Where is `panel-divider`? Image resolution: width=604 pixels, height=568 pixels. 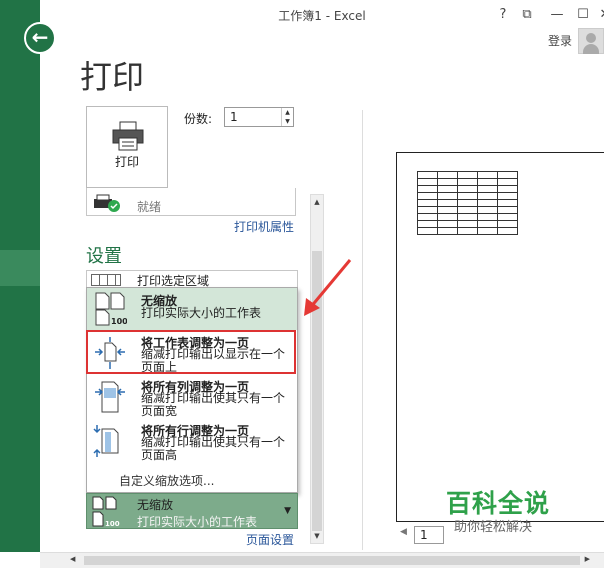
panel-divider is located at coordinates (362, 330).